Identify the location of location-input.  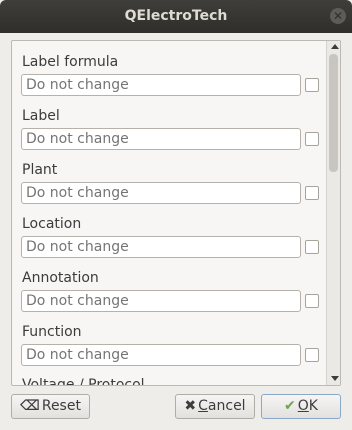
(161, 247).